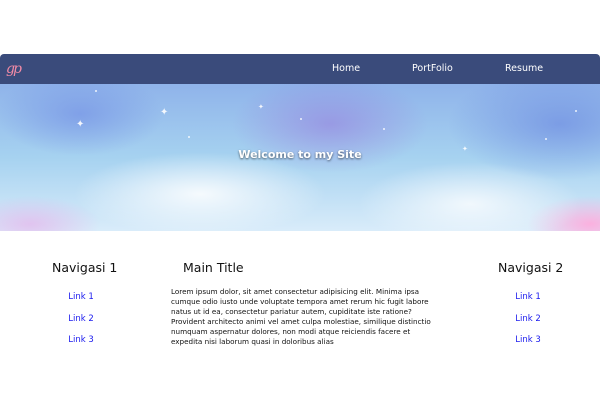  I want to click on left-nav-link-1: Link 1, so click(81, 297).